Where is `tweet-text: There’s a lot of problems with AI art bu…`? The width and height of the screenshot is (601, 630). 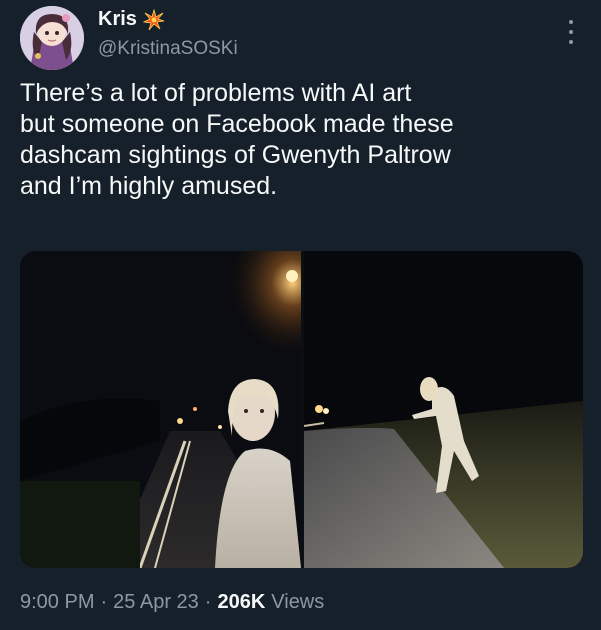 tweet-text: There’s a lot of problems with AI art bu… is located at coordinates (237, 139).